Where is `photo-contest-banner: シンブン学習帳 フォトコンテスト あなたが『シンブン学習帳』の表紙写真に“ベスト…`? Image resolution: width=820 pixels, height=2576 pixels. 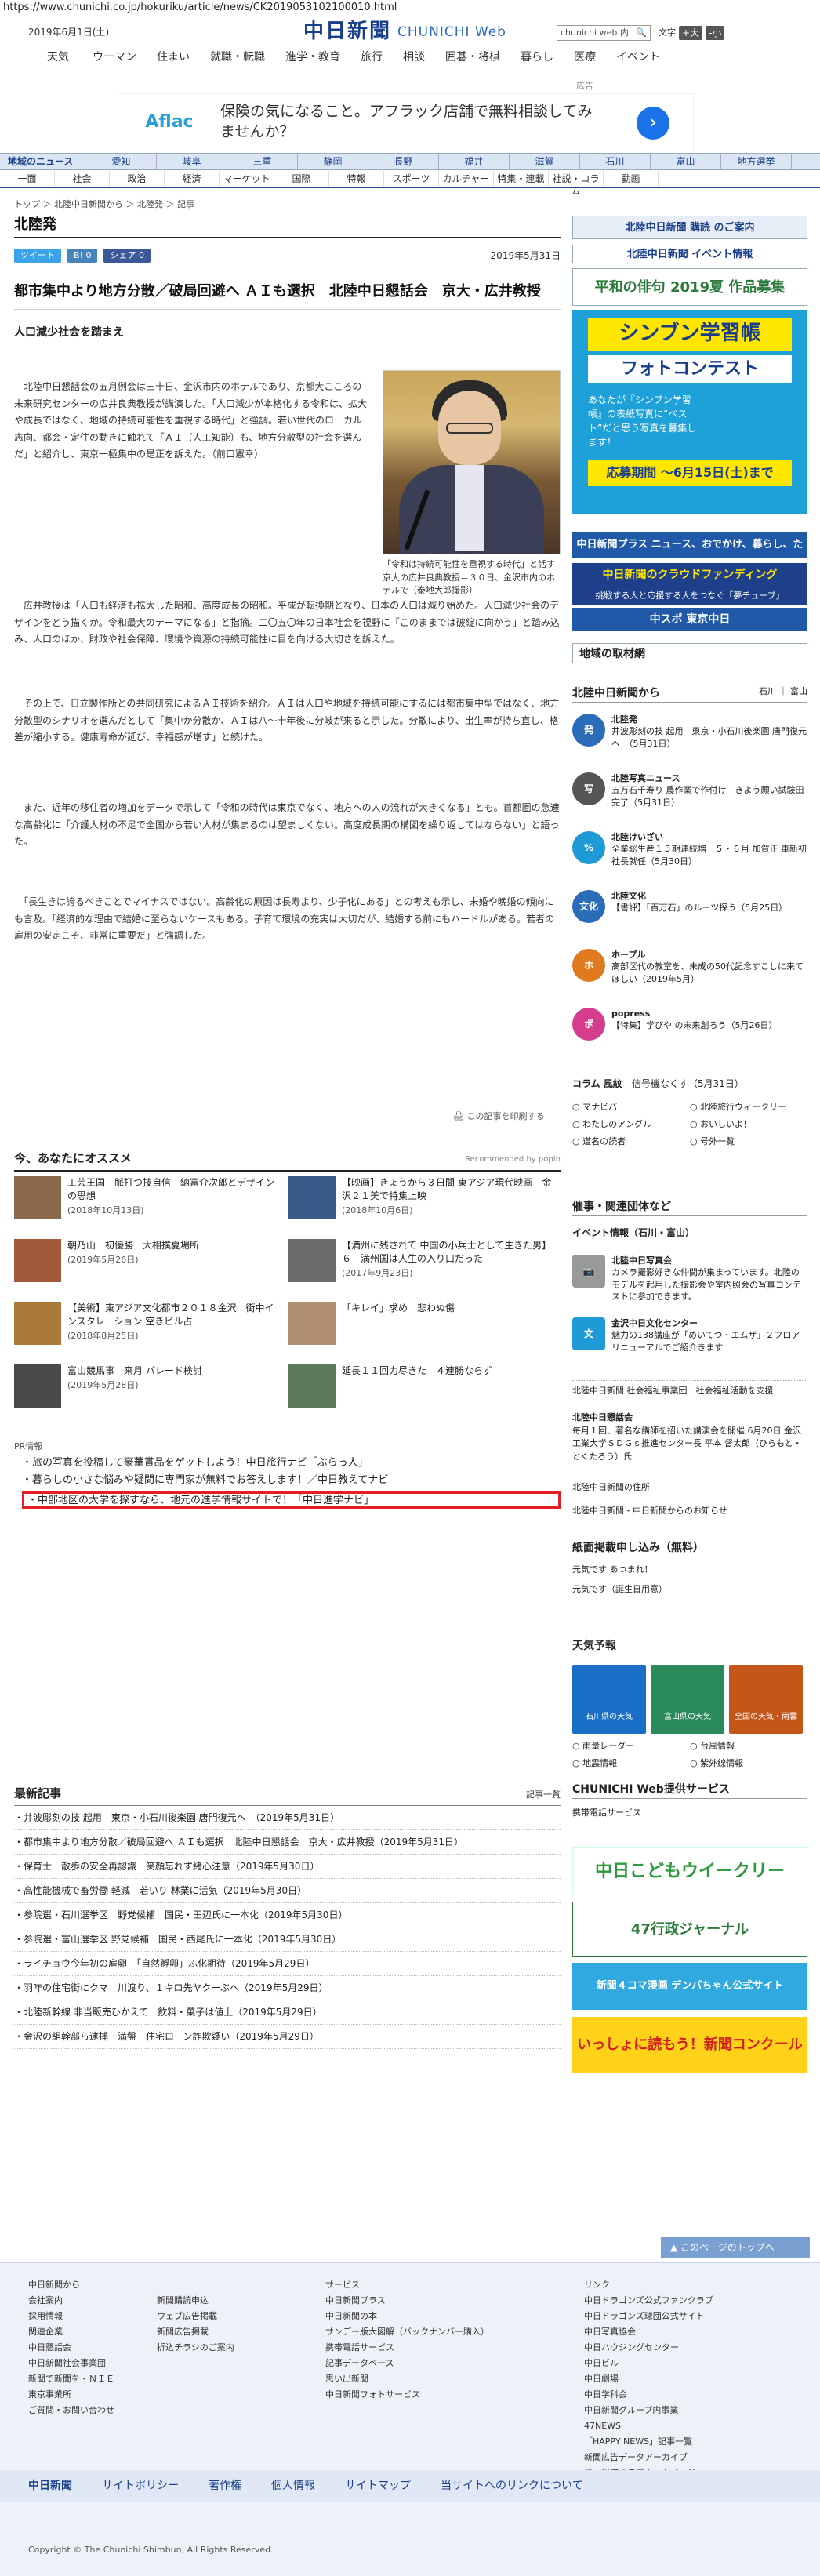 photo-contest-banner: シンブン学習帳 フォトコンテスト あなたが『シンブン学習帳』の表紙写真に“ベスト… is located at coordinates (689, 412).